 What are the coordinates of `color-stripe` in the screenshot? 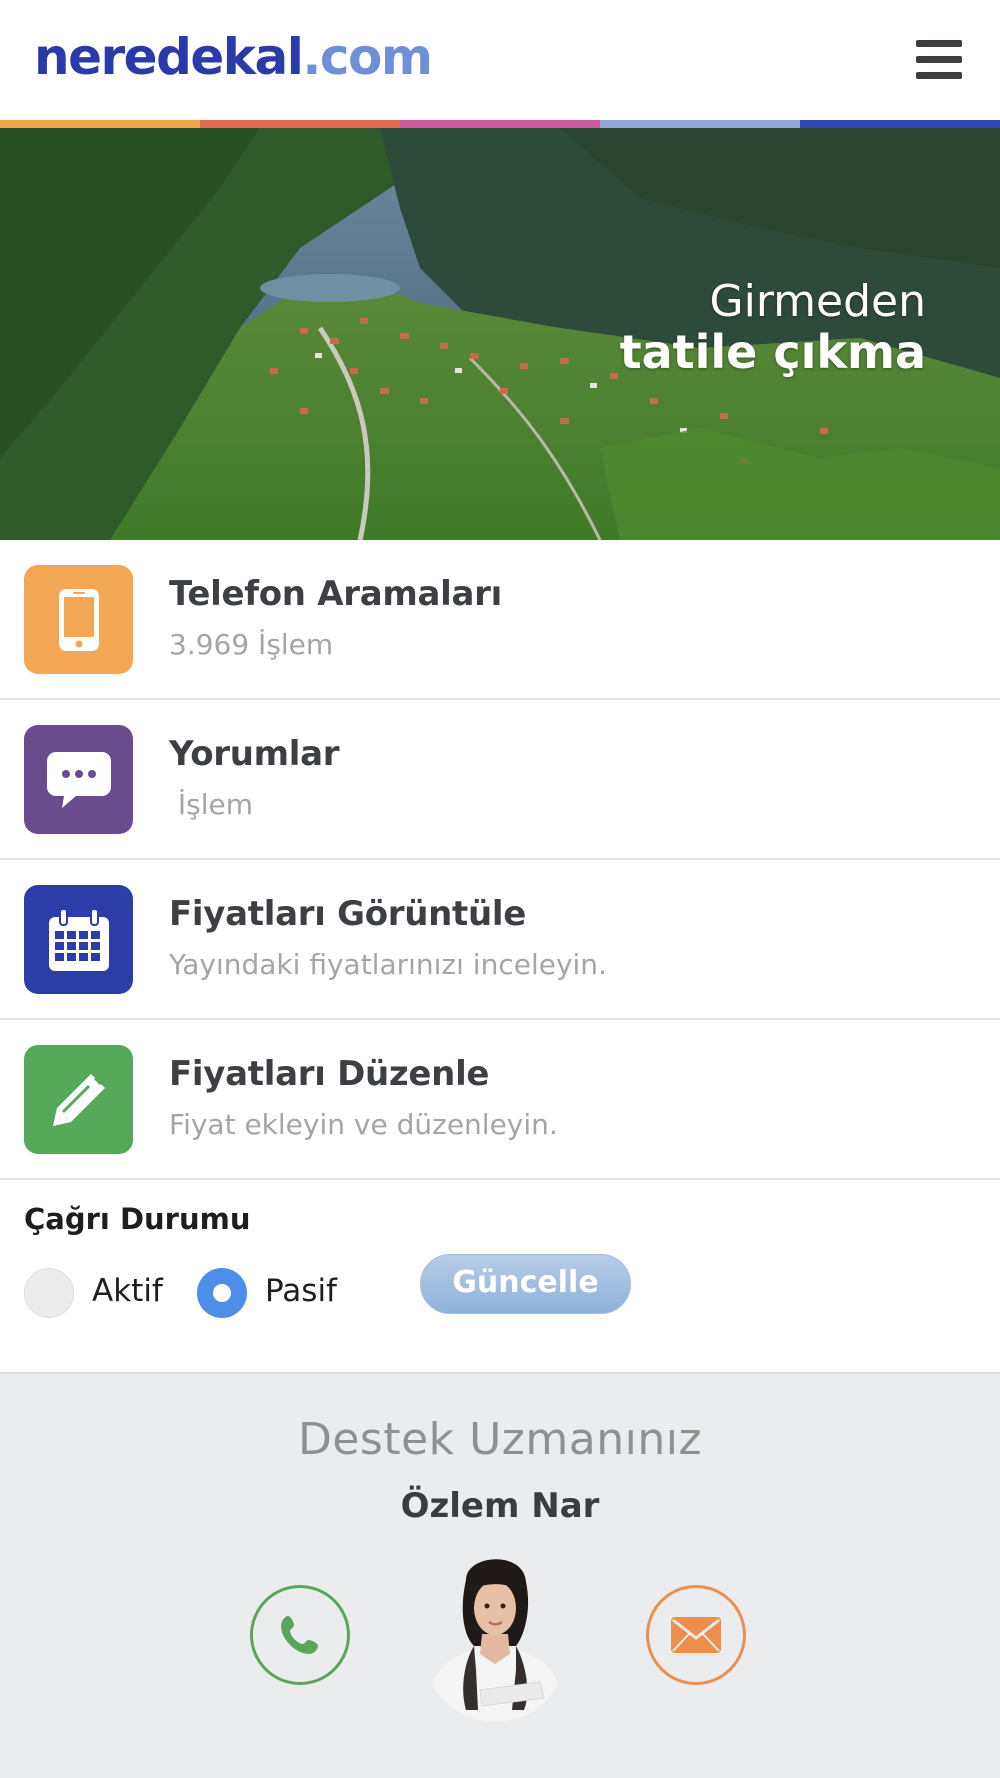 It's located at (500, 124).